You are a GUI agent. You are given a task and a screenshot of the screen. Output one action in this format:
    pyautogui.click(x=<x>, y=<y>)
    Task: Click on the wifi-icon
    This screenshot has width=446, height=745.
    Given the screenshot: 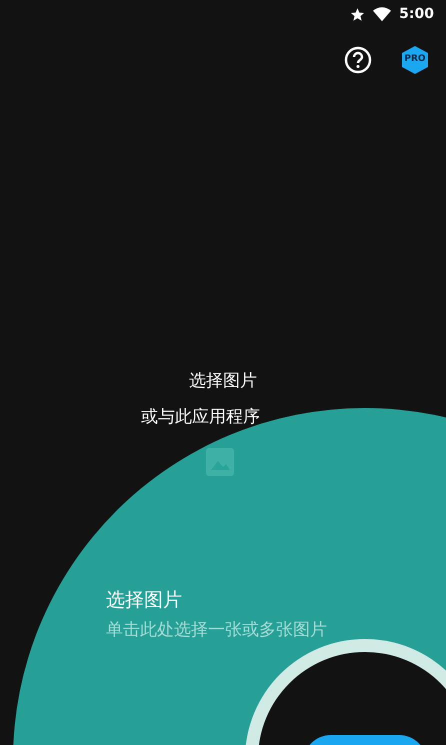 What is the action you would take?
    pyautogui.click(x=382, y=14)
    